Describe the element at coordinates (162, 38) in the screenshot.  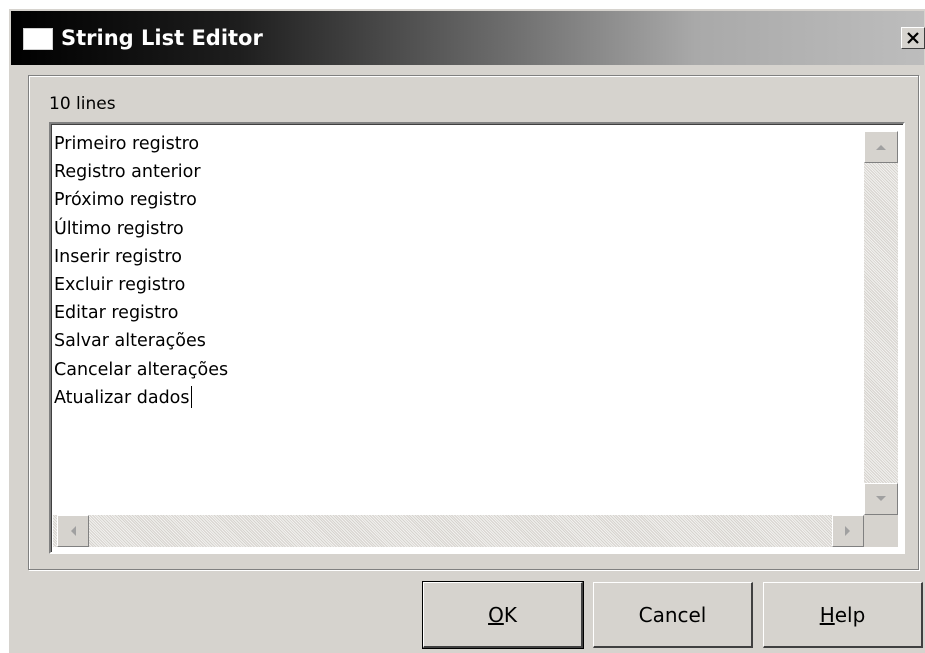
I see `window-title: String List Editor` at that location.